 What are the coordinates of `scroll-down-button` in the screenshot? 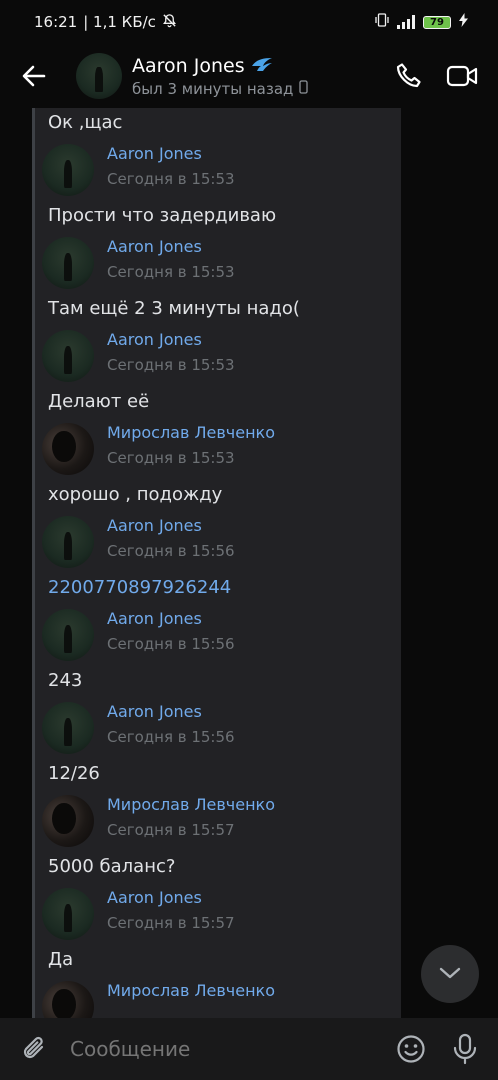 It's located at (450, 974).